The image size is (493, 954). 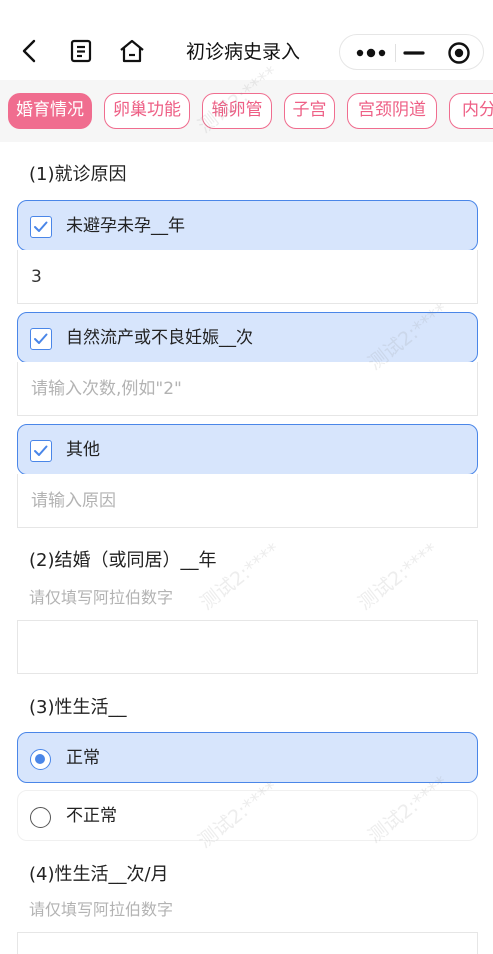 I want to click on option-normal: 正常, so click(x=247, y=757).